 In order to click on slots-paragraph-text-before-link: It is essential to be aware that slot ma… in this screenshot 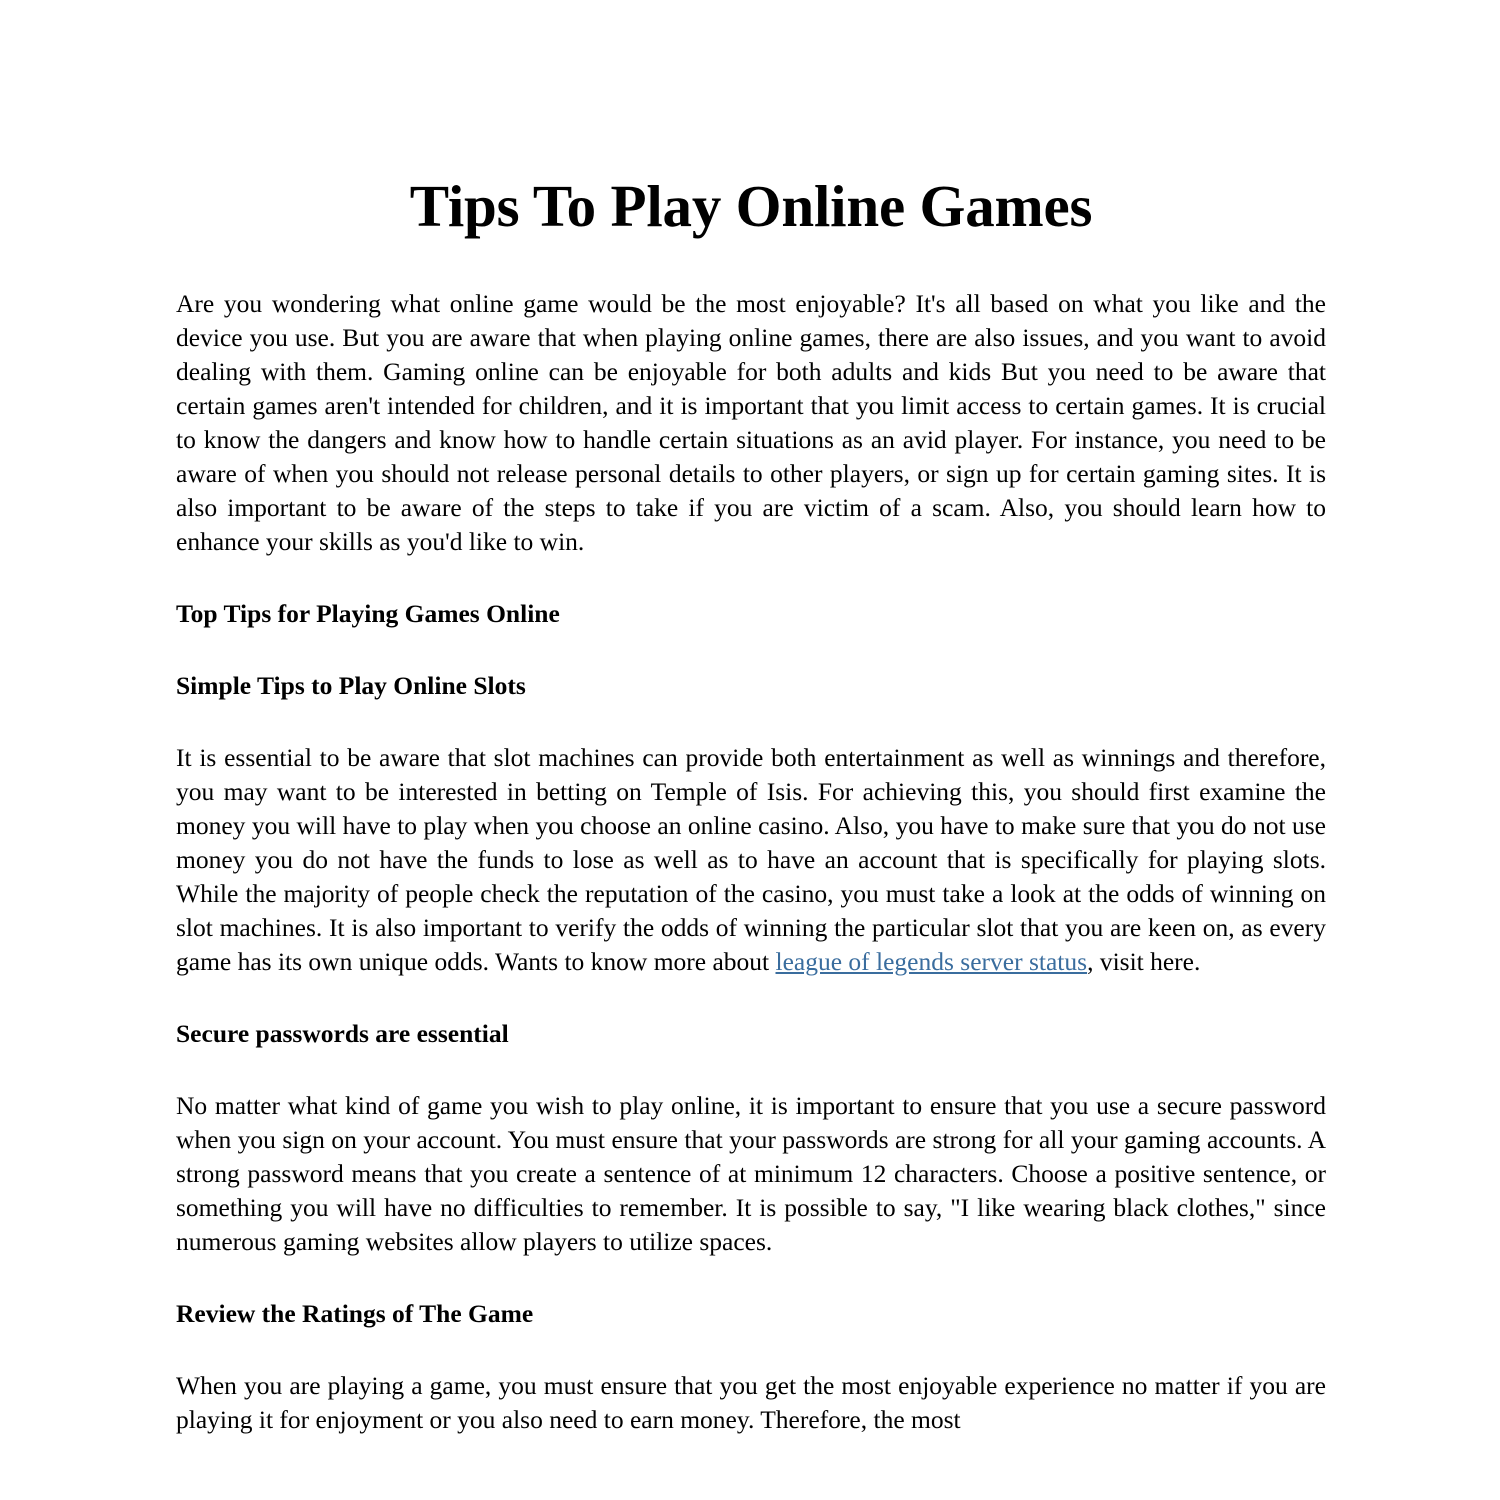, I will do `click(751, 859)`.